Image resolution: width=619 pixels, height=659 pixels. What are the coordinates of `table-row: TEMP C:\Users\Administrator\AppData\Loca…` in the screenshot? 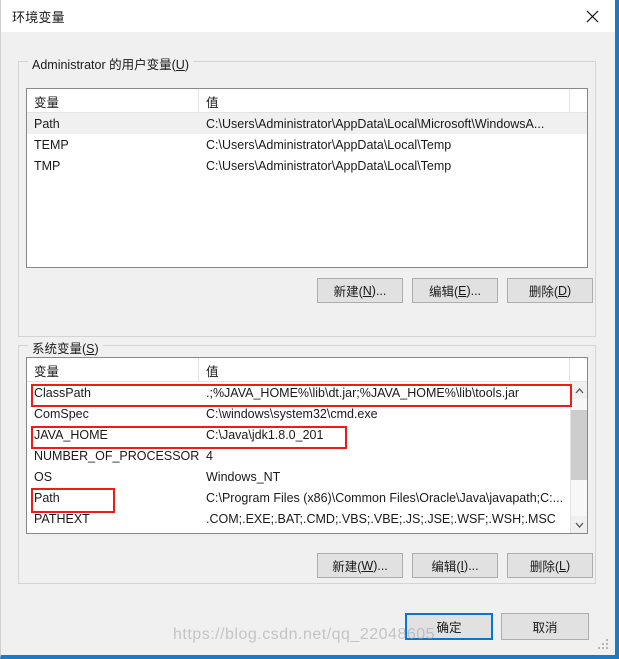 It's located at (307, 144).